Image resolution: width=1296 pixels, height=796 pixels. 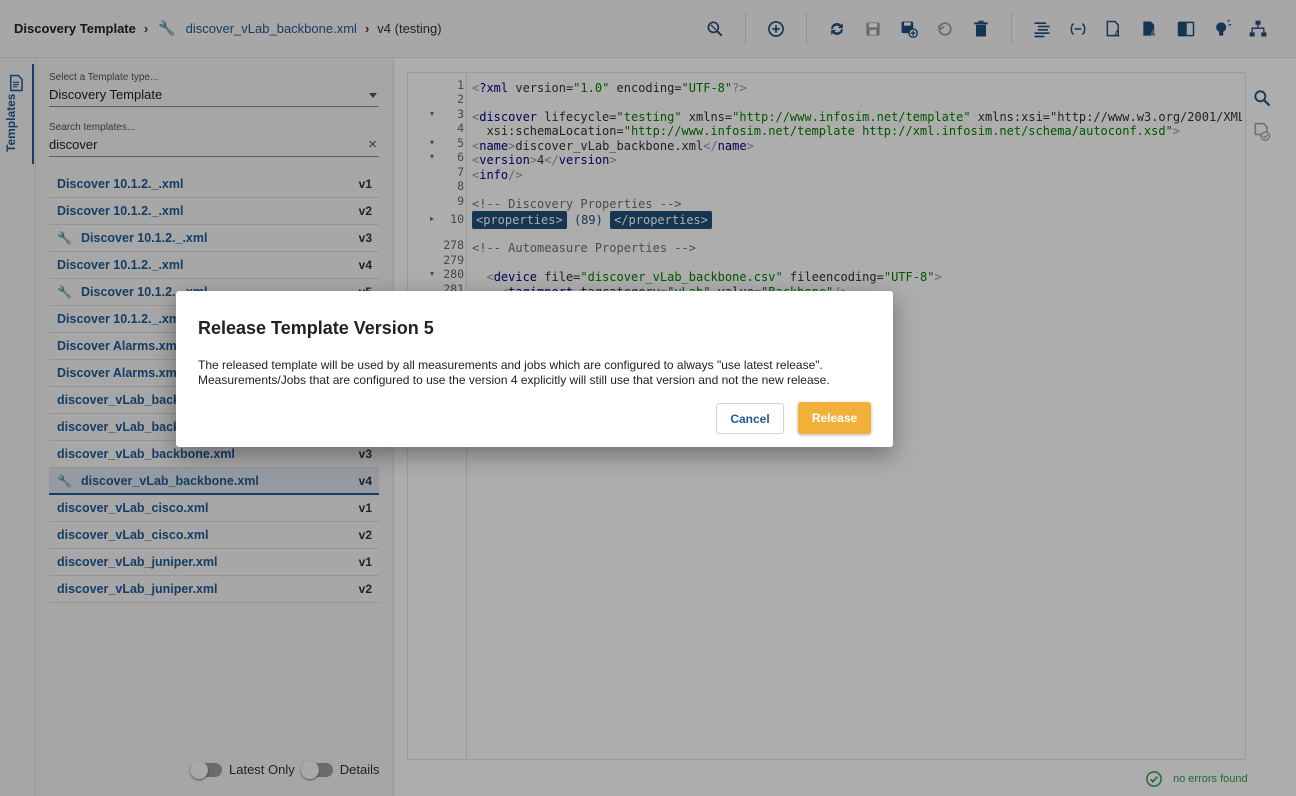 I want to click on dialog-title: Release Template Version 5, so click(x=316, y=328).